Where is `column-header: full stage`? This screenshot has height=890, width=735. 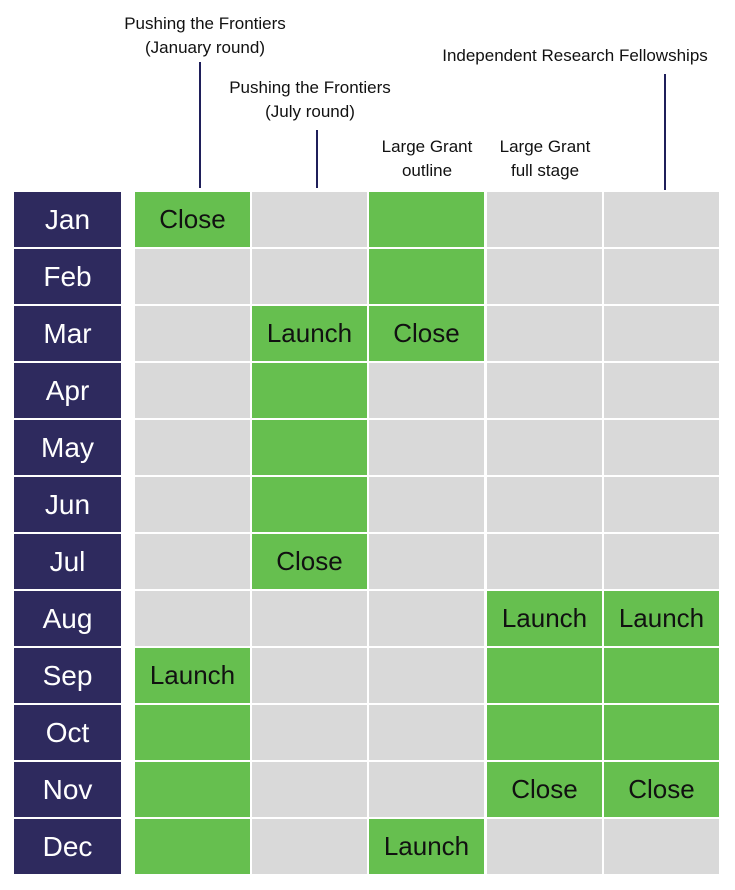 column-header: full stage is located at coordinates (545, 170).